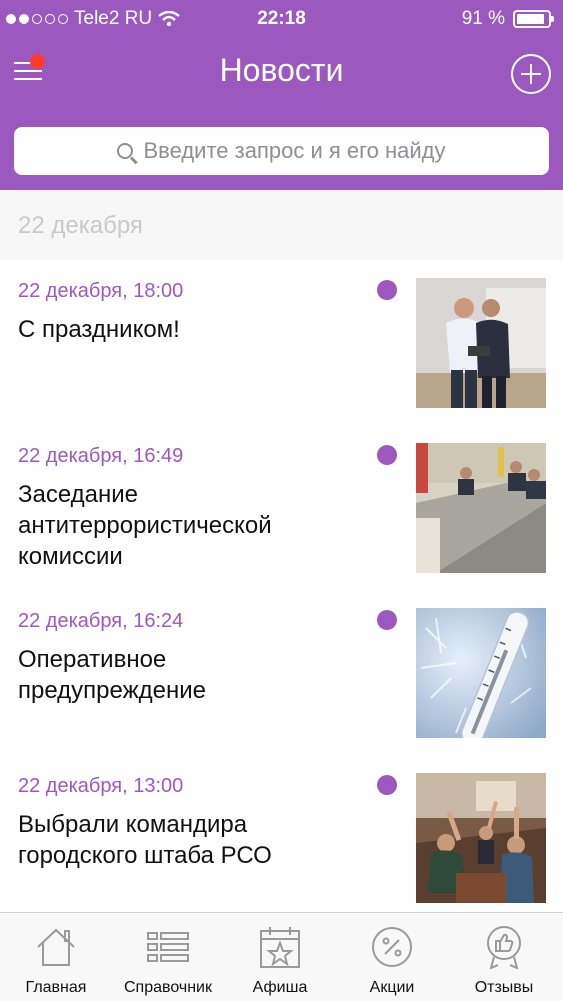 The height and width of the screenshot is (1001, 563). I want to click on news-title: Заседание антитеррористической комиссии, so click(145, 525).